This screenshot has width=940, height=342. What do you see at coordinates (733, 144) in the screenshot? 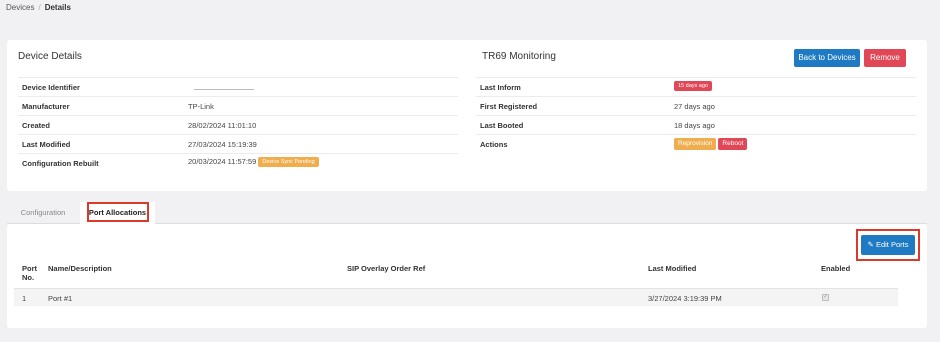
I see `reboot-button: Reboot` at bounding box center [733, 144].